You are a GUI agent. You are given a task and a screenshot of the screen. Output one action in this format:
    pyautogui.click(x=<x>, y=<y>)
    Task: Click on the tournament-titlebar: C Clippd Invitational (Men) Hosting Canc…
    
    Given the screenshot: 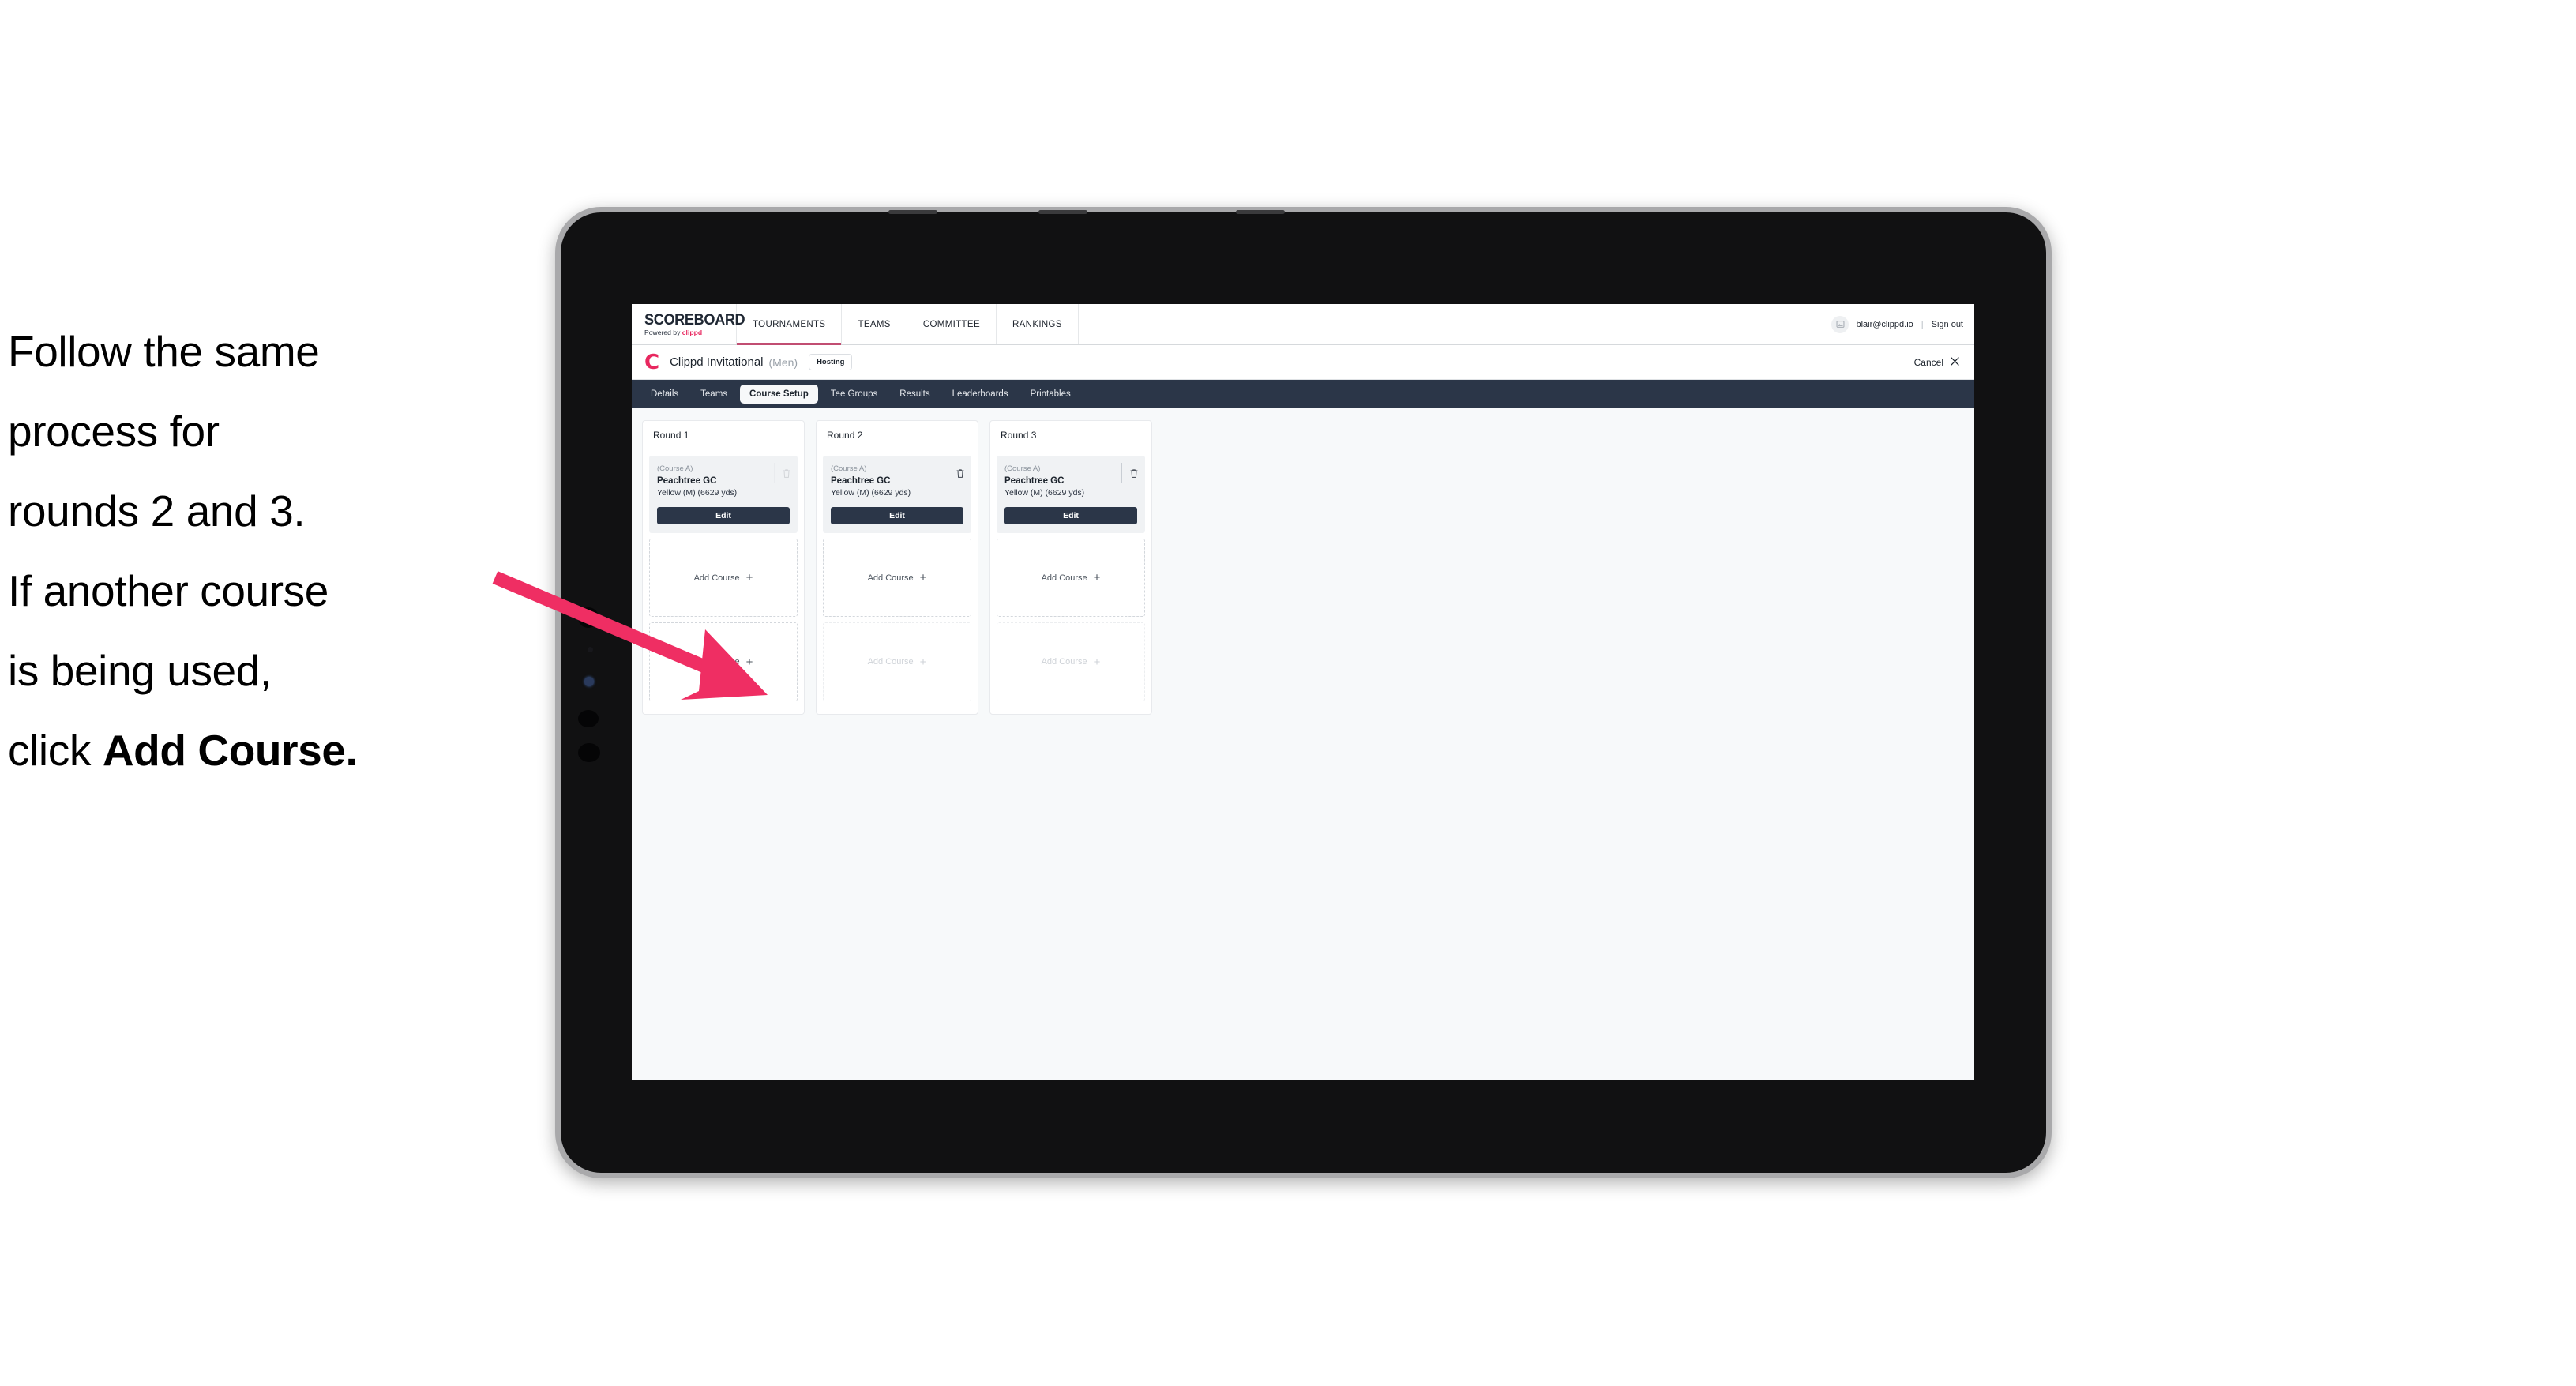 What is the action you would take?
    pyautogui.click(x=1303, y=362)
    